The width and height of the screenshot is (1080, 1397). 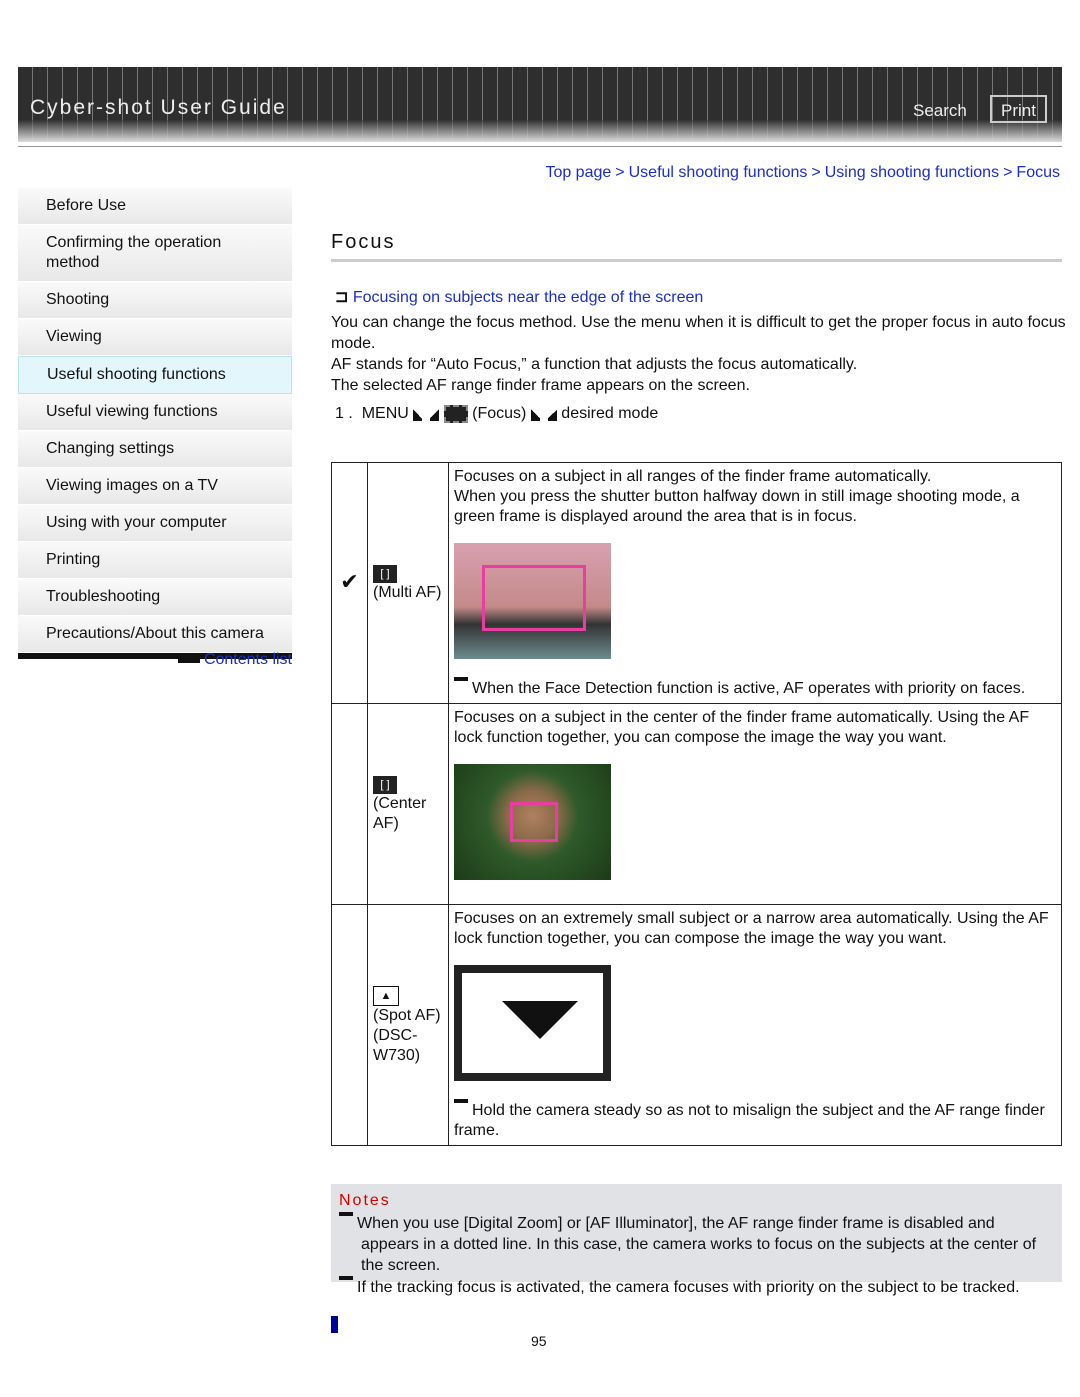 What do you see at coordinates (940, 111) in the screenshot?
I see `search-button: Search` at bounding box center [940, 111].